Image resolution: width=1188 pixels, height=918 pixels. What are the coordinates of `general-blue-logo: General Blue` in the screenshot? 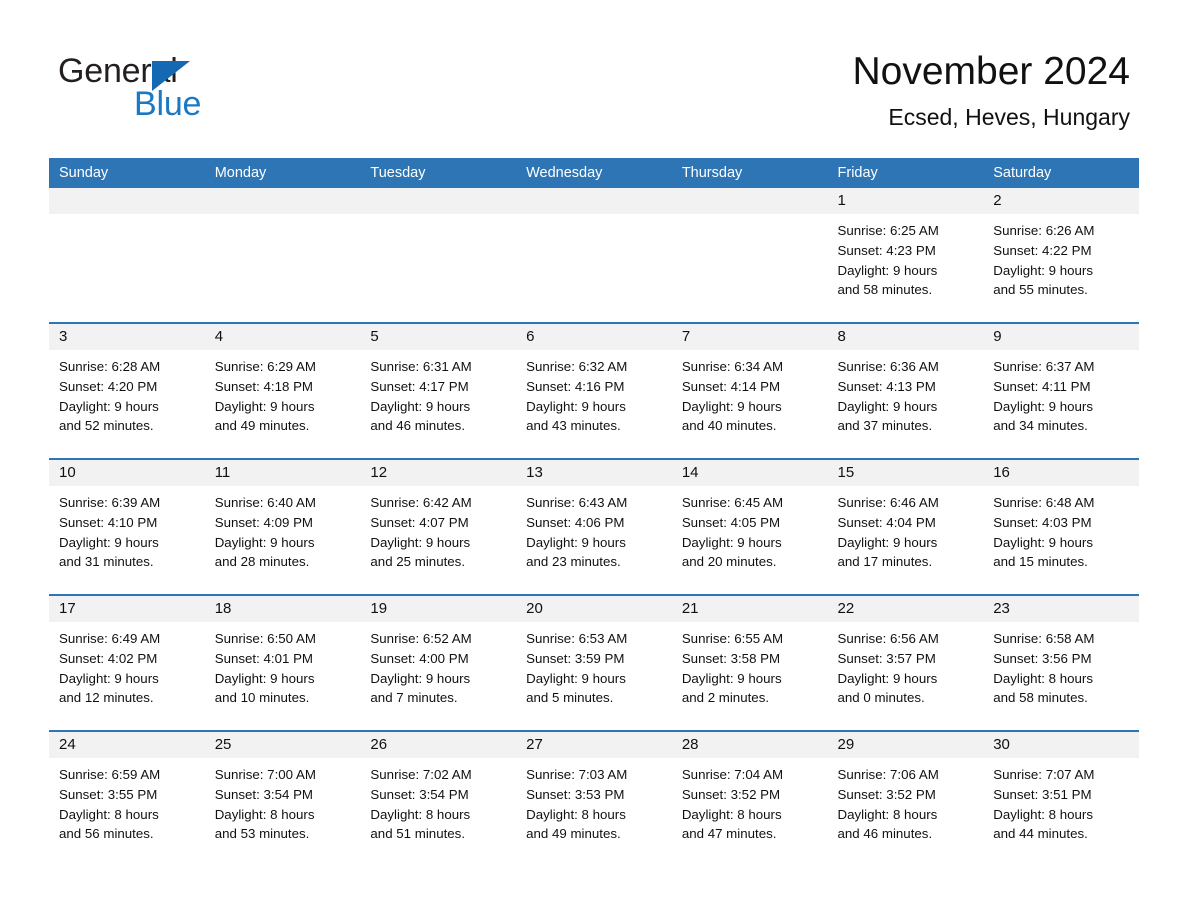 It's located at (178, 87).